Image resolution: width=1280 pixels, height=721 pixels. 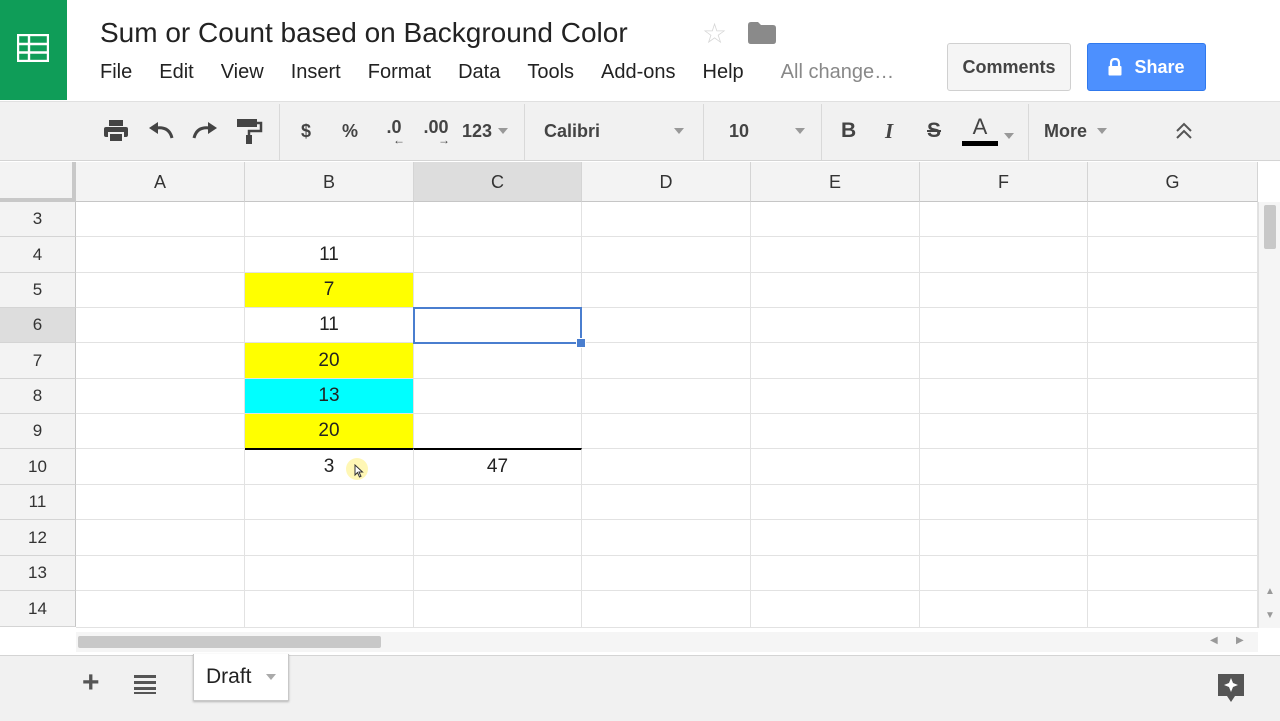 I want to click on text-color-button: A, so click(x=980, y=131).